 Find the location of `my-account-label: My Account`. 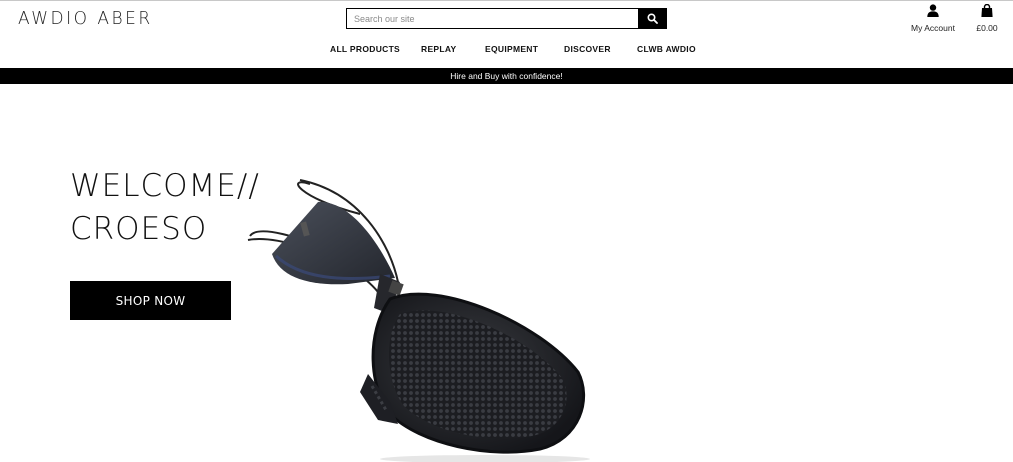

my-account-label: My Account is located at coordinates (933, 28).